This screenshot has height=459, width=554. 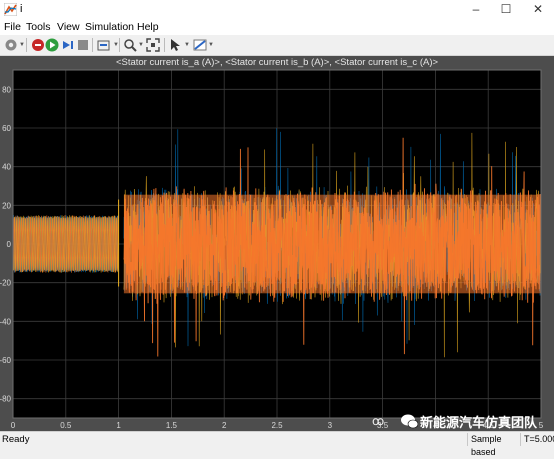 What do you see at coordinates (153, 45) in the screenshot?
I see `fit-to-view-icon` at bounding box center [153, 45].